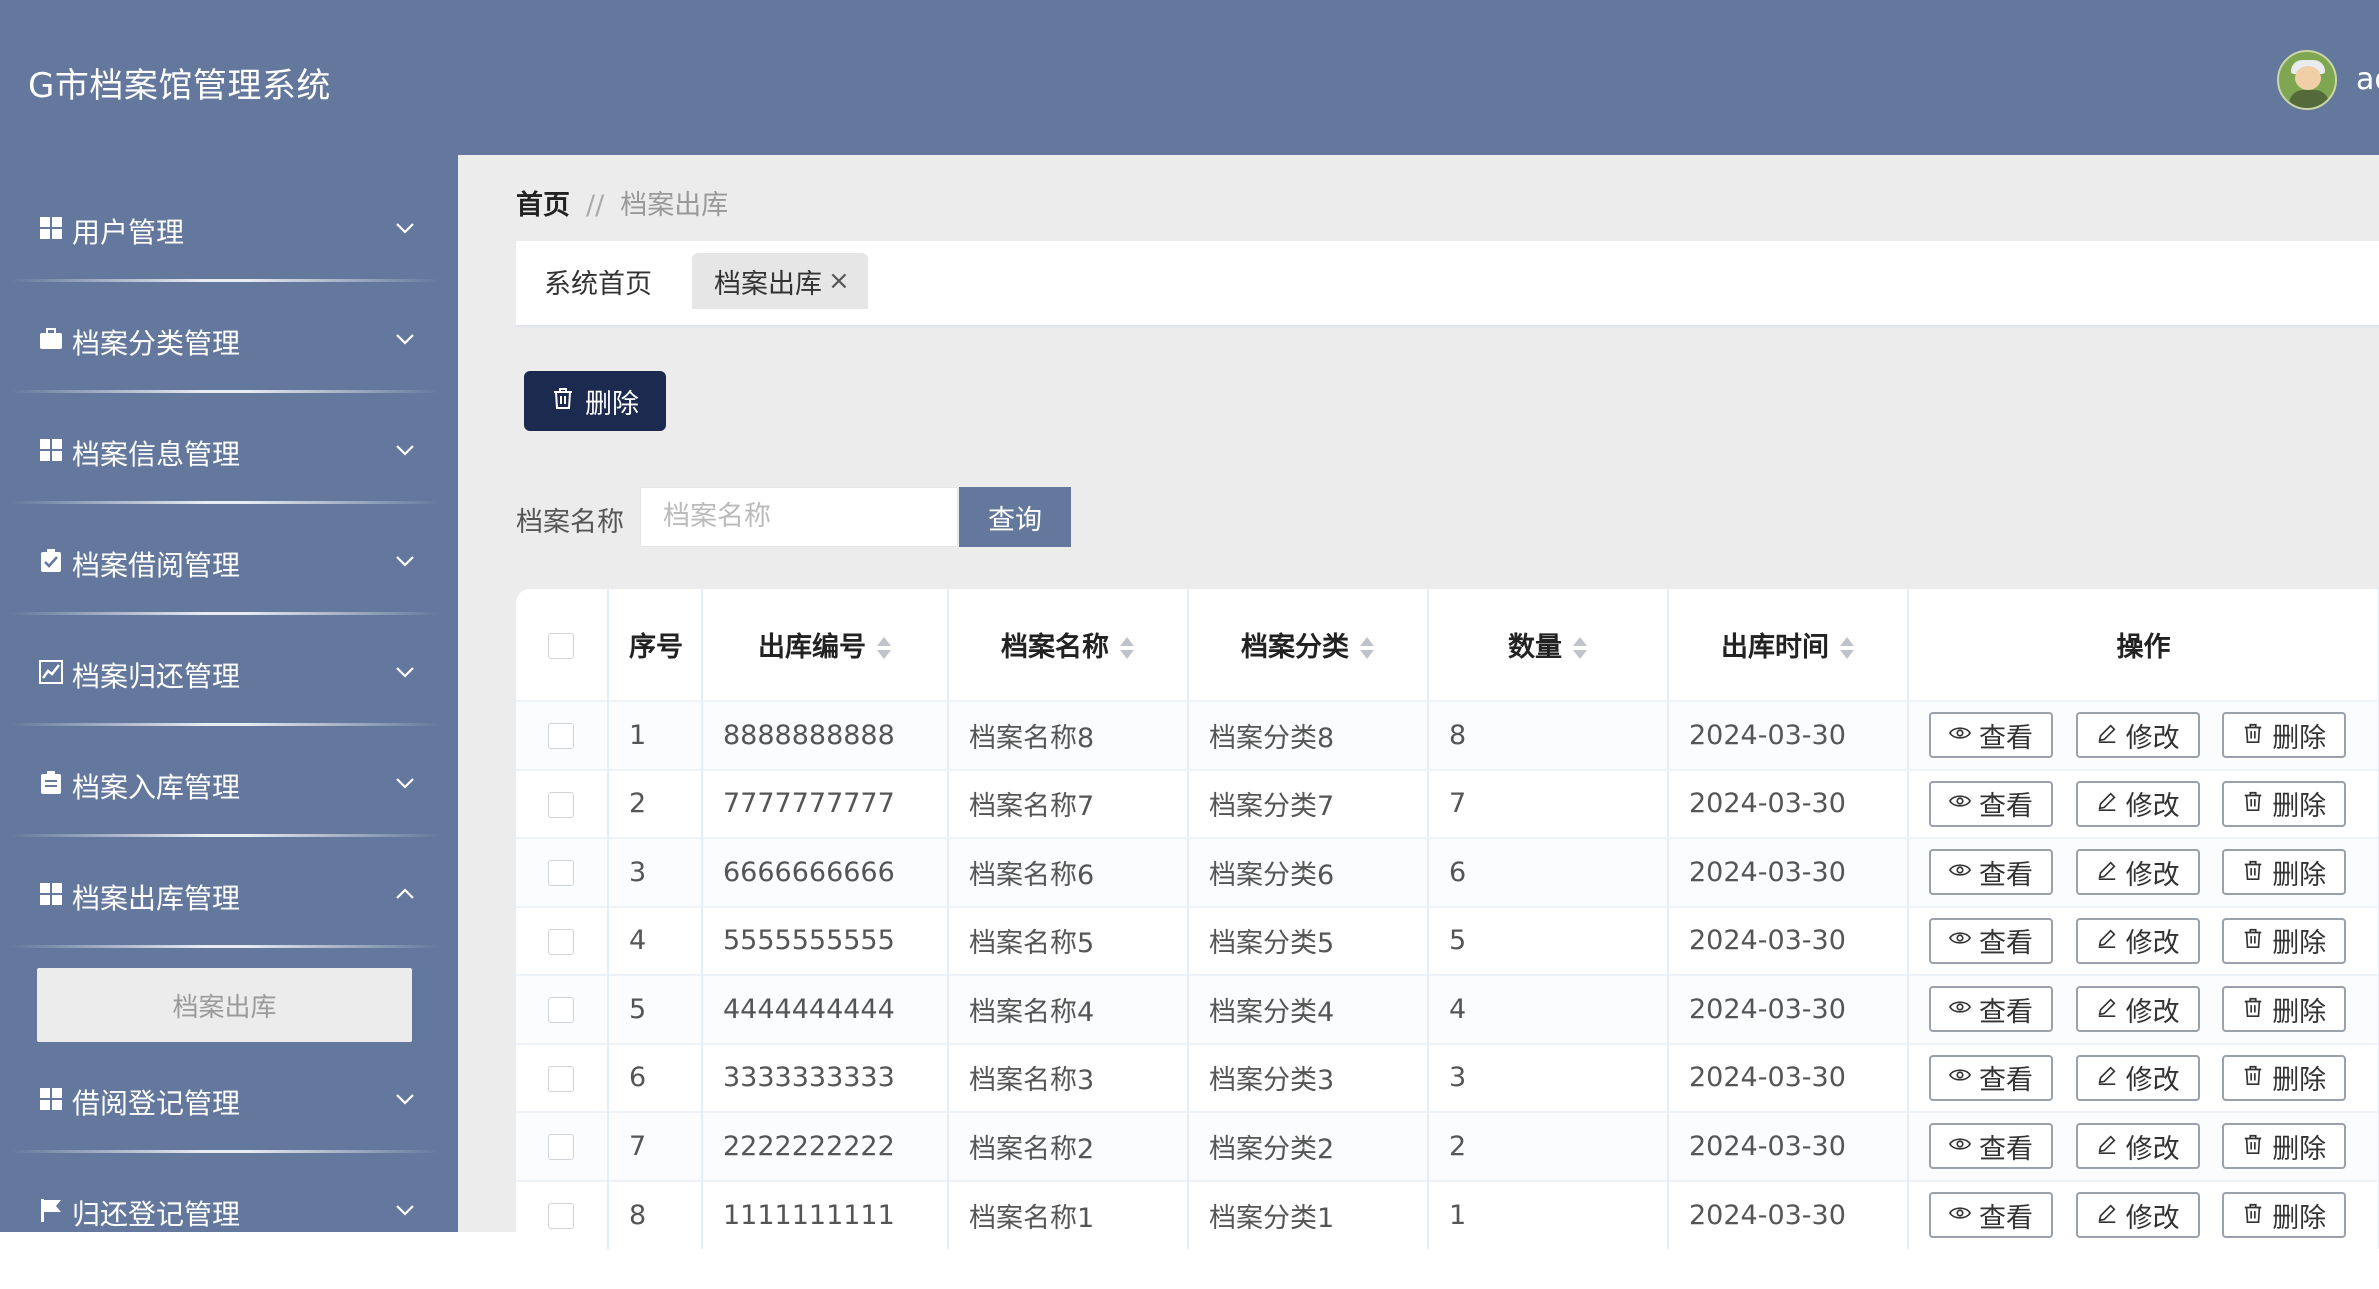 This screenshot has width=2379, height=1289. I want to click on cell-archive-name: 档案名称4, so click(1068, 1009).